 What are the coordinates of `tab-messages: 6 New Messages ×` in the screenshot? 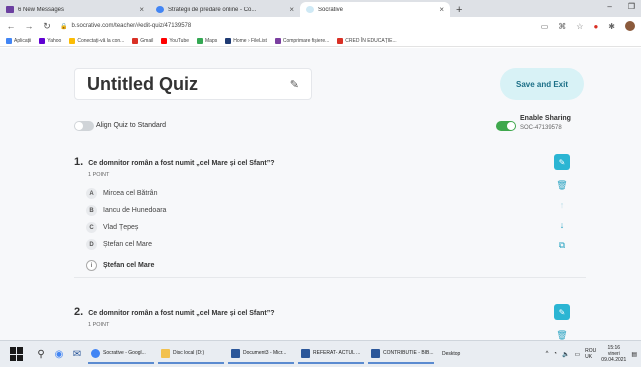 It's located at (75, 9).